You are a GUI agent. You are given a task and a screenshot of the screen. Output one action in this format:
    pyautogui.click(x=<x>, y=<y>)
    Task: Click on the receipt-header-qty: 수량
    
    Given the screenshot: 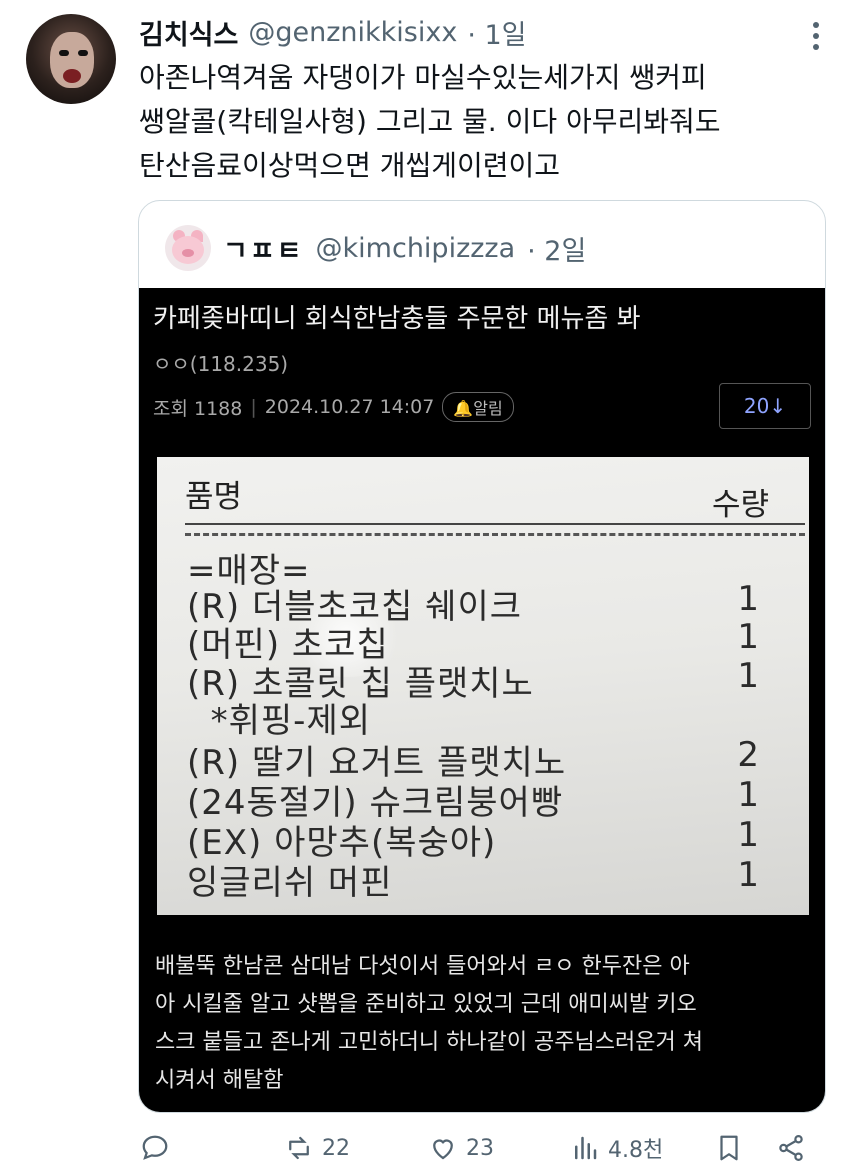 What is the action you would take?
    pyautogui.click(x=740, y=505)
    